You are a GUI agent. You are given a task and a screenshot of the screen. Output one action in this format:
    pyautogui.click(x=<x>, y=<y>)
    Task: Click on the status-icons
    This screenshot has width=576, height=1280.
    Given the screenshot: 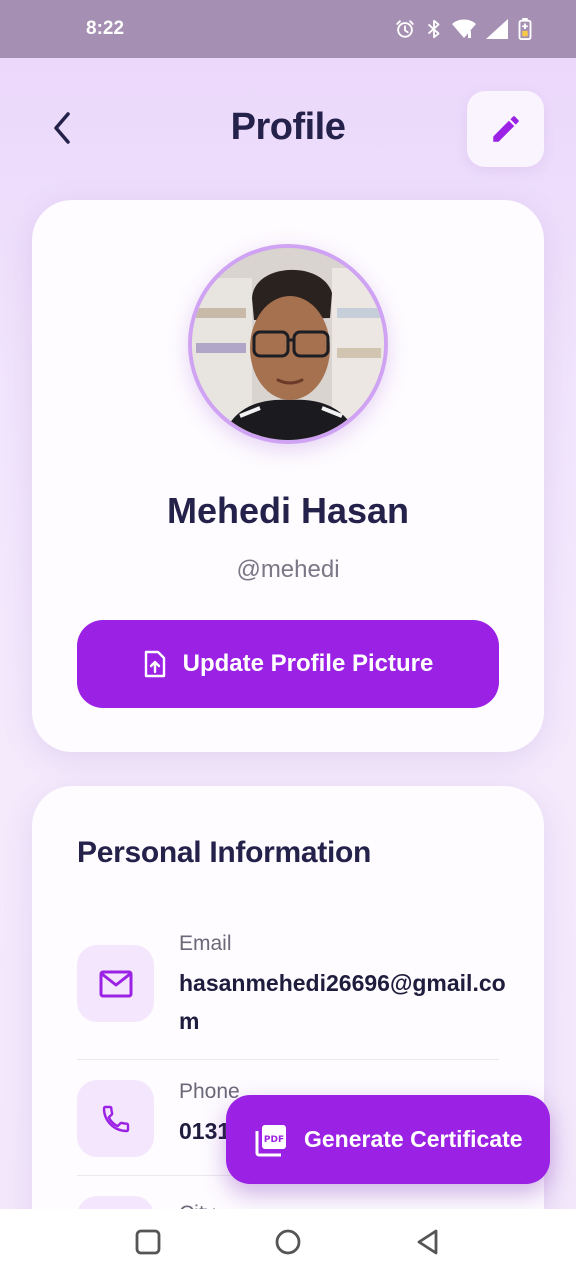 What is the action you would take?
    pyautogui.click(x=463, y=29)
    